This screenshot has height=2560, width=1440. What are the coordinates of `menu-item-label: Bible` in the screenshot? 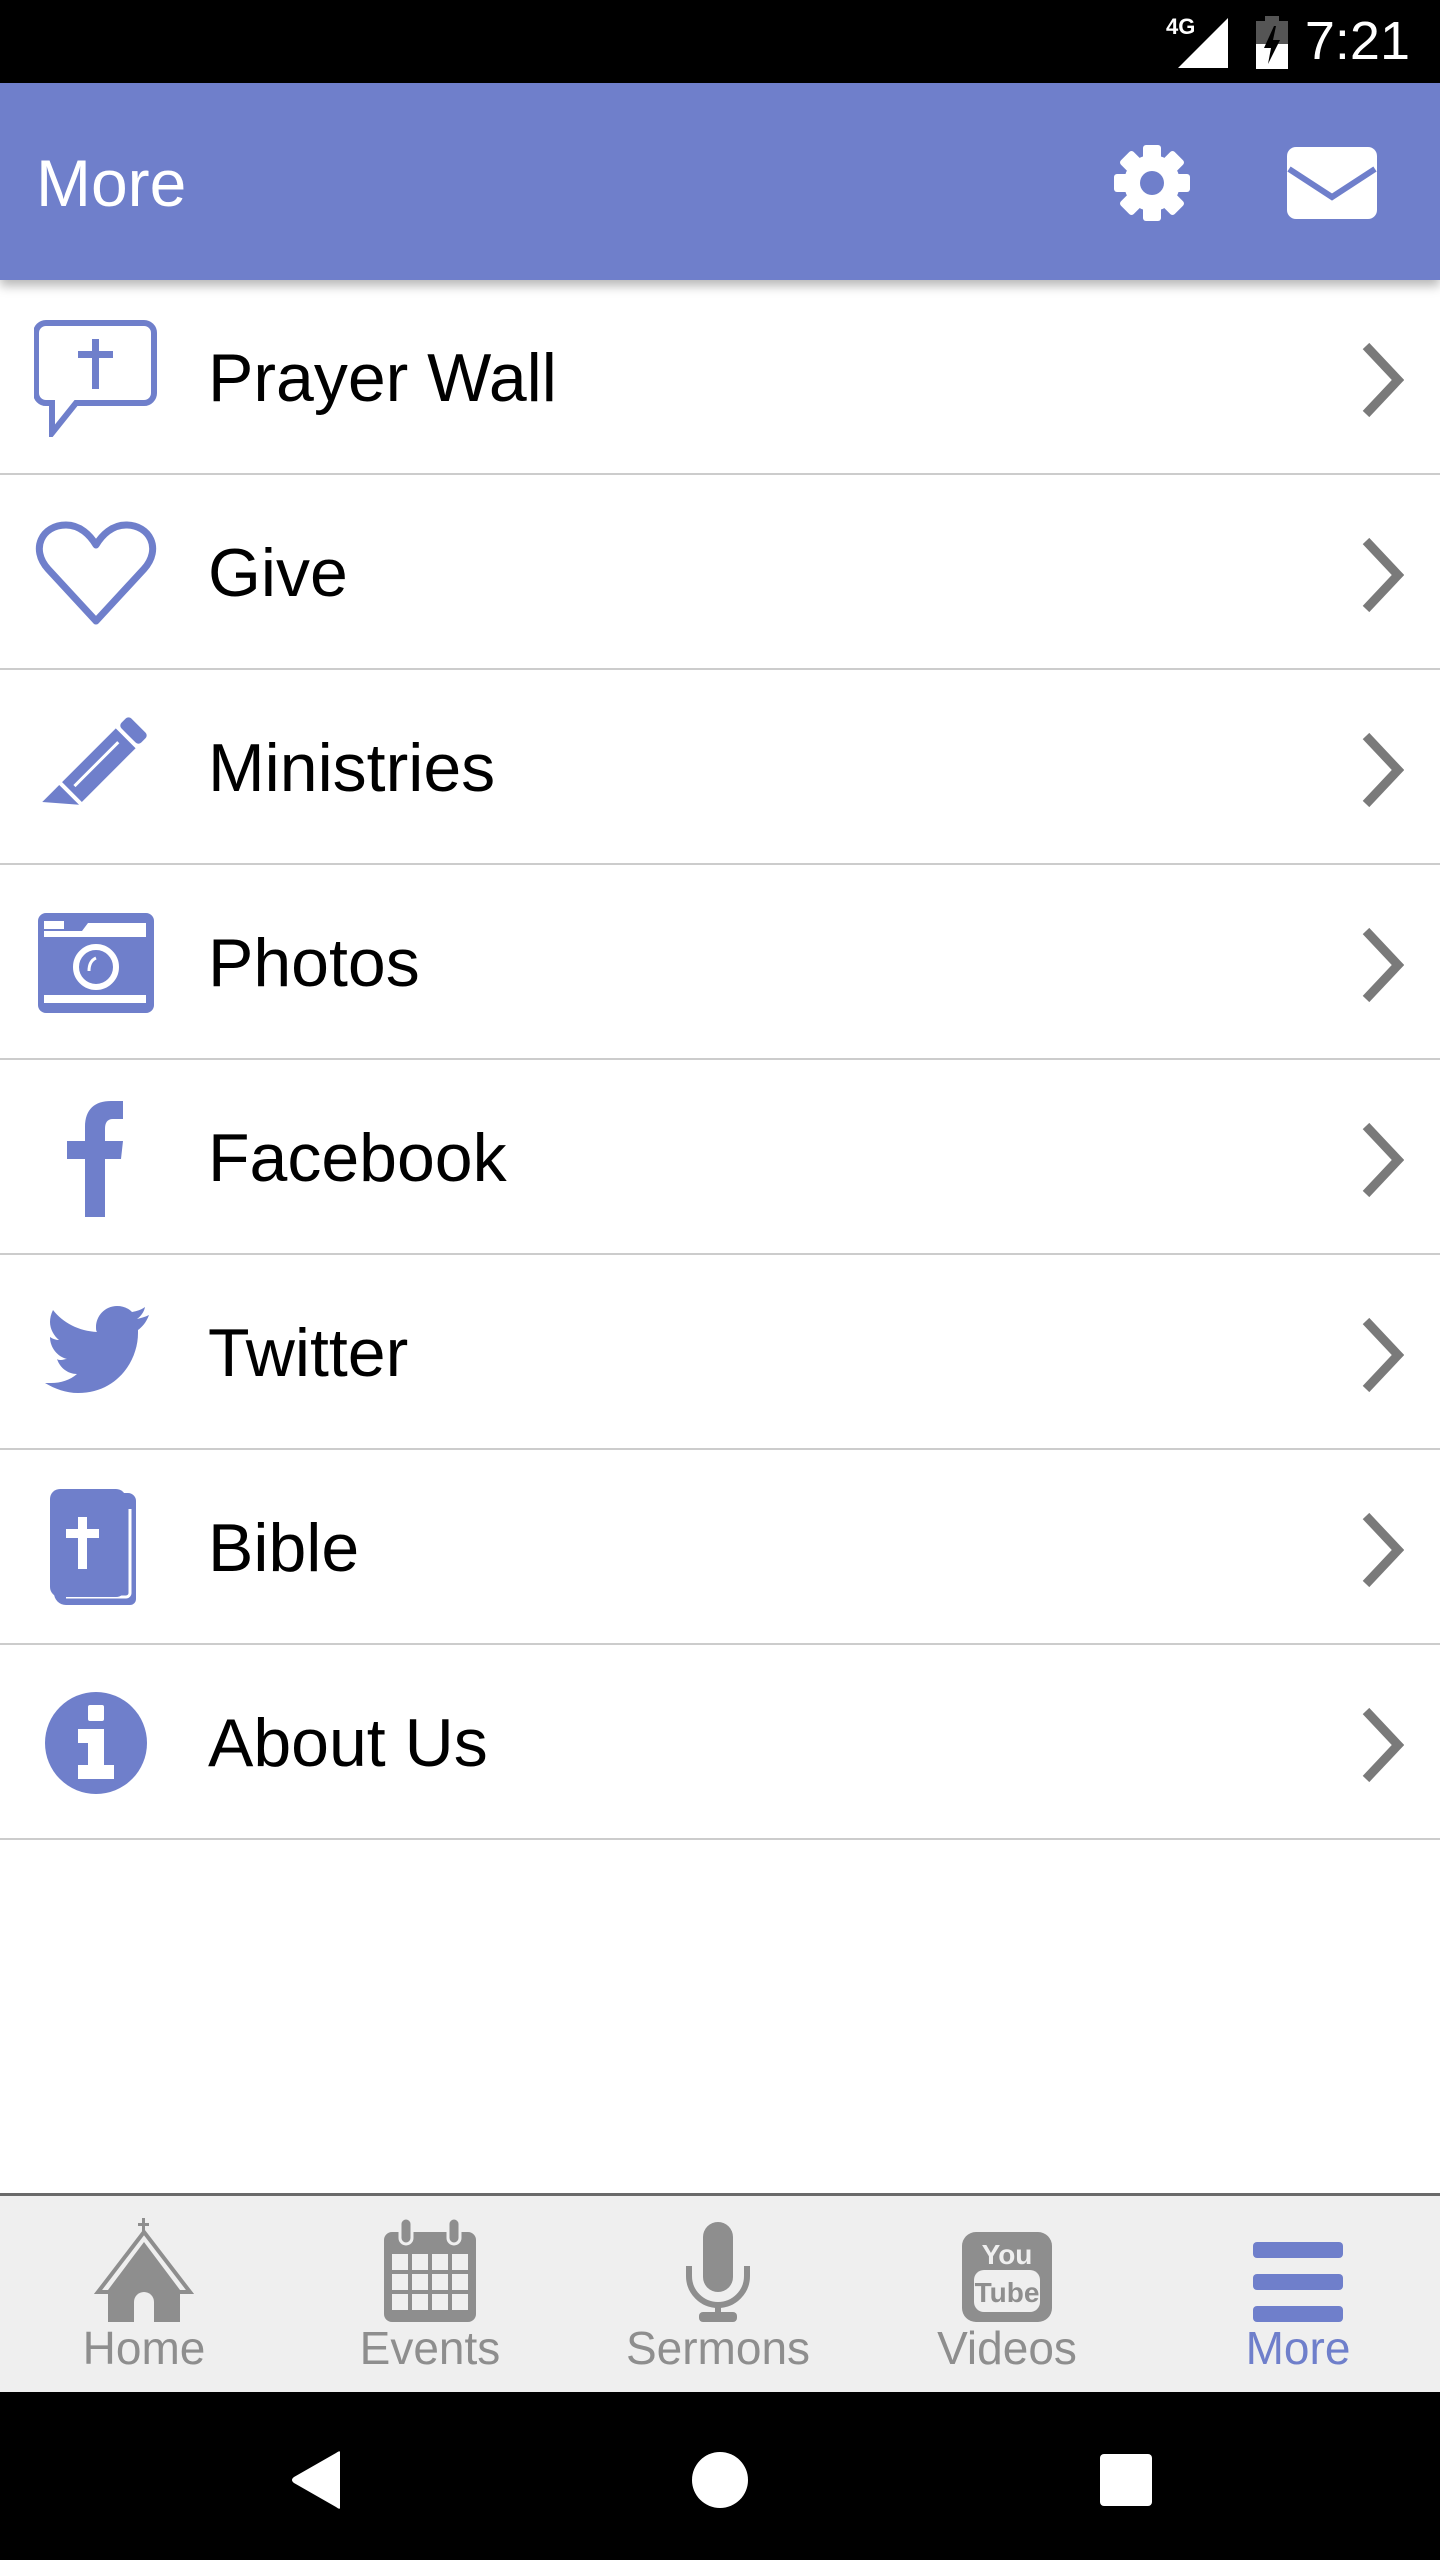 It's located at (284, 1548).